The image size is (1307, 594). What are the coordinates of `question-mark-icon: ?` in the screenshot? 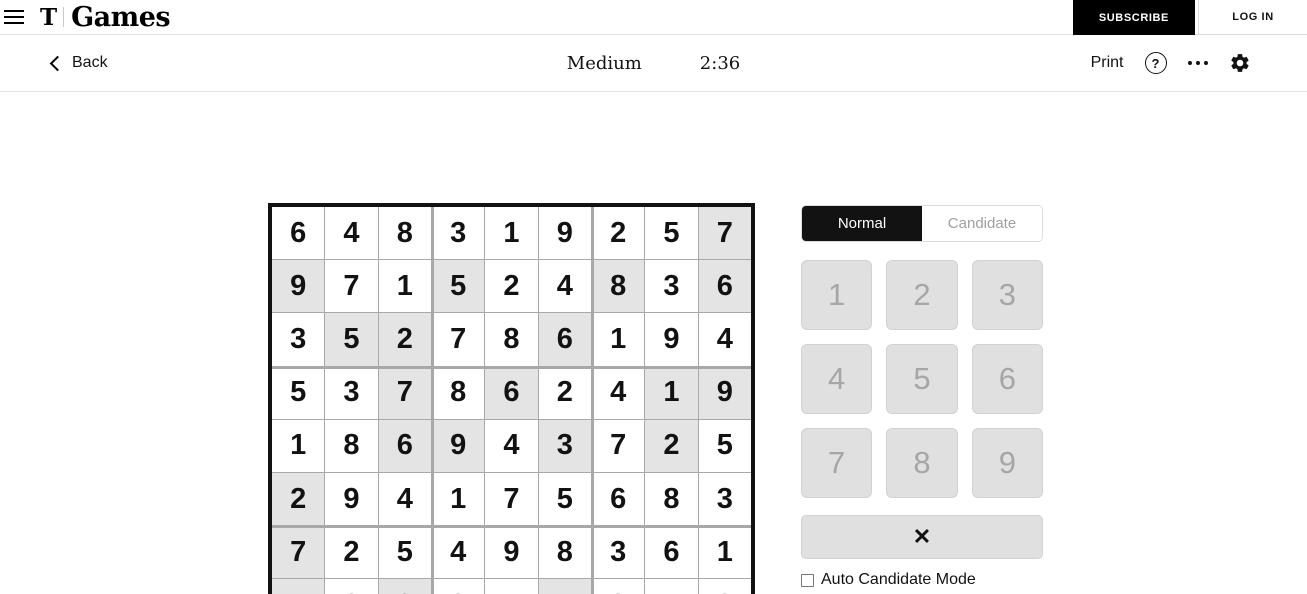 It's located at (1155, 63).